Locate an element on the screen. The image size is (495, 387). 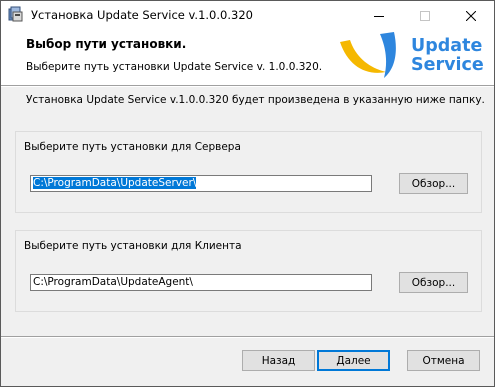
installer-app-icon is located at coordinates (15, 14).